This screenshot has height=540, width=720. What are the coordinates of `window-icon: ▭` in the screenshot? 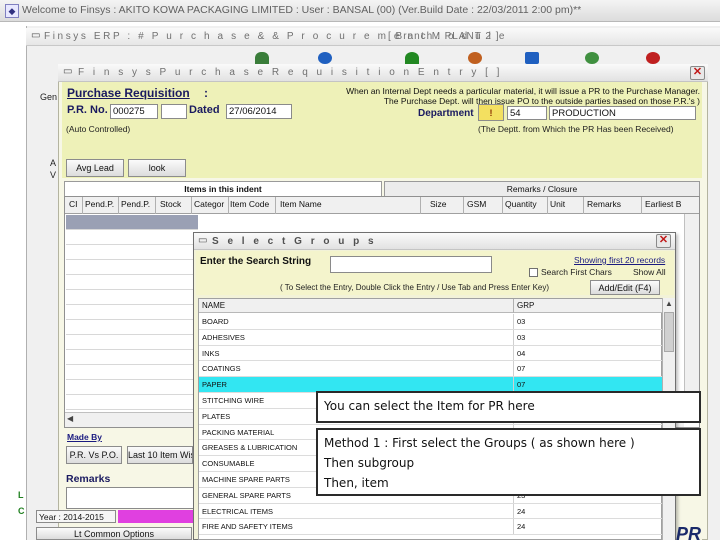 It's located at (68, 71).